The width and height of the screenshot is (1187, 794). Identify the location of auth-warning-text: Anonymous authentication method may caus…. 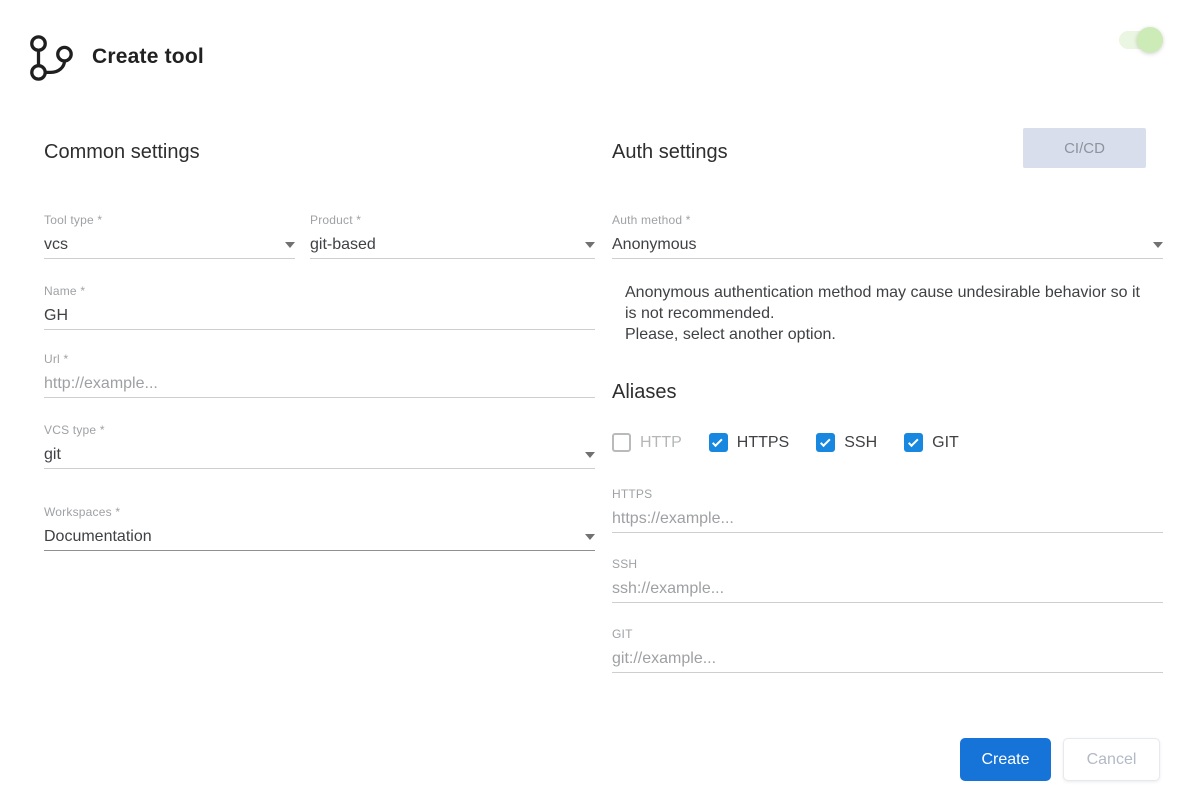
(882, 313).